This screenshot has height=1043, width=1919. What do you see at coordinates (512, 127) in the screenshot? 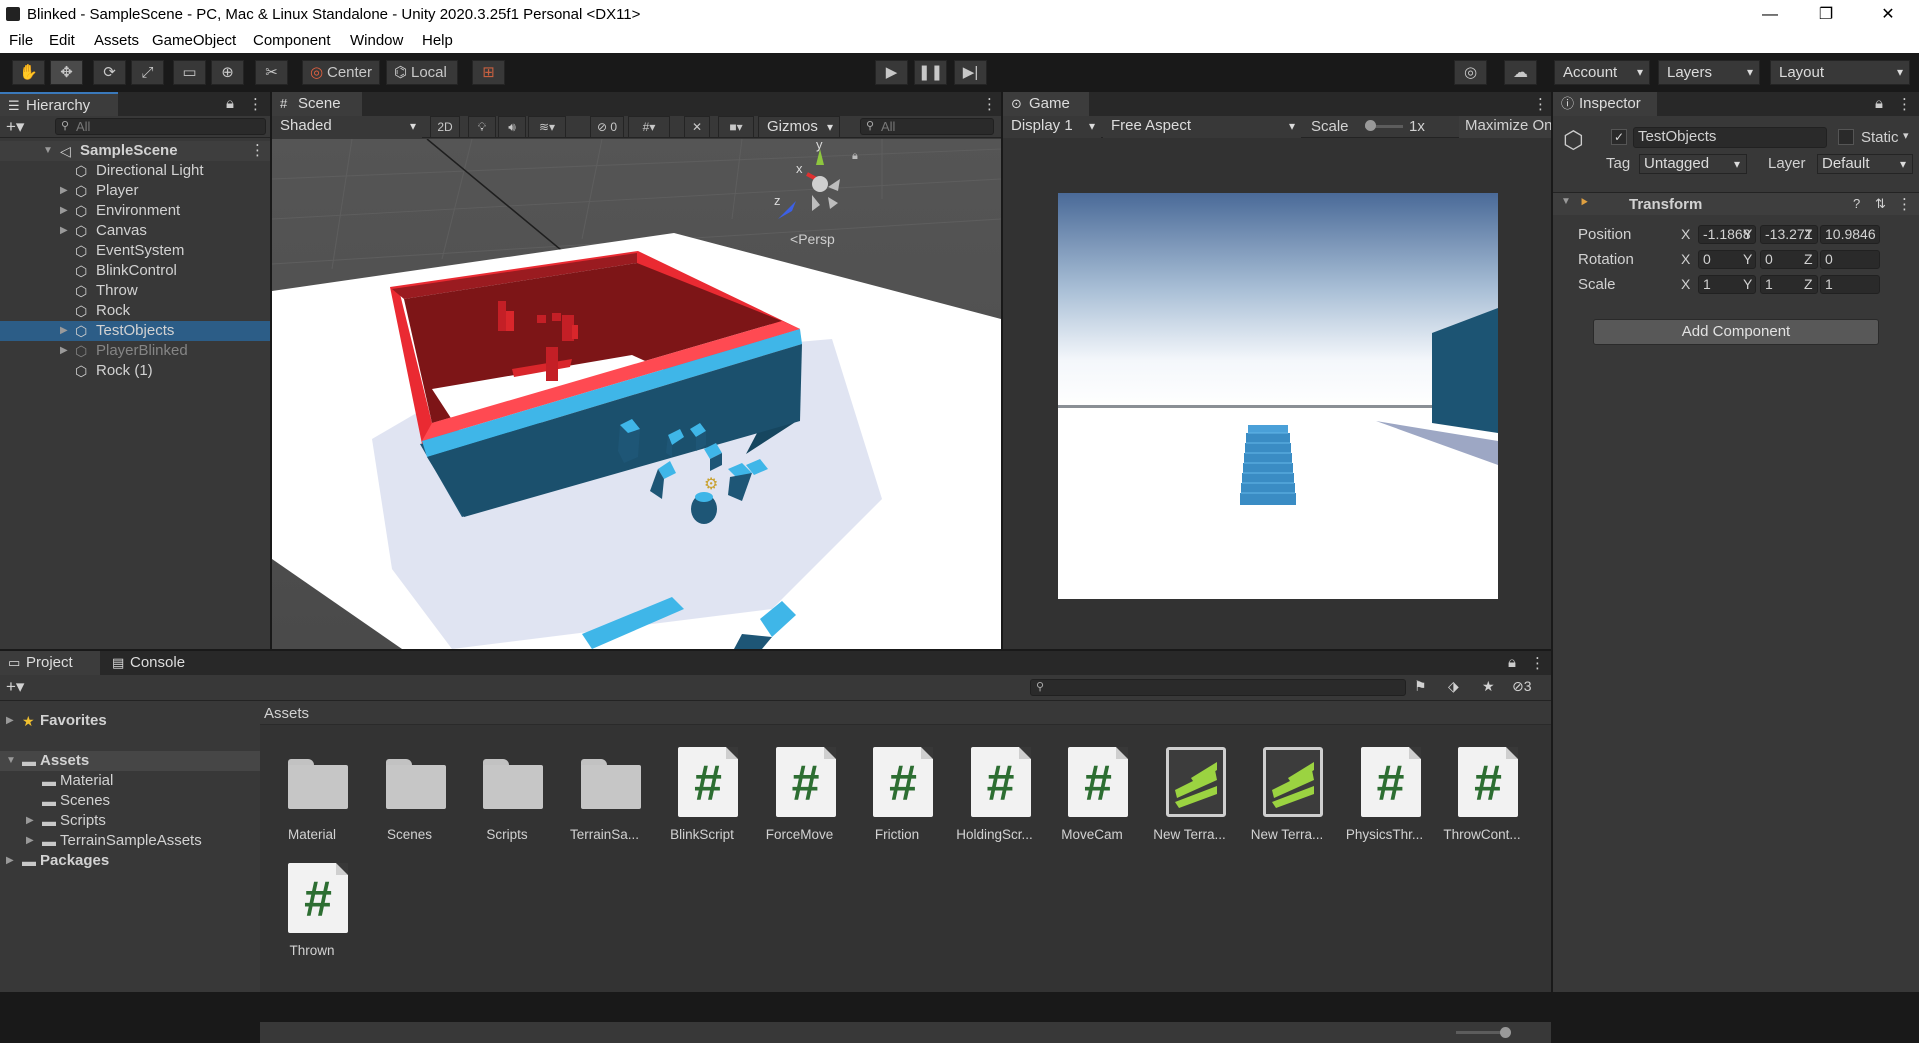
I see `audio-toggle-icon: 🔊︎` at bounding box center [512, 127].